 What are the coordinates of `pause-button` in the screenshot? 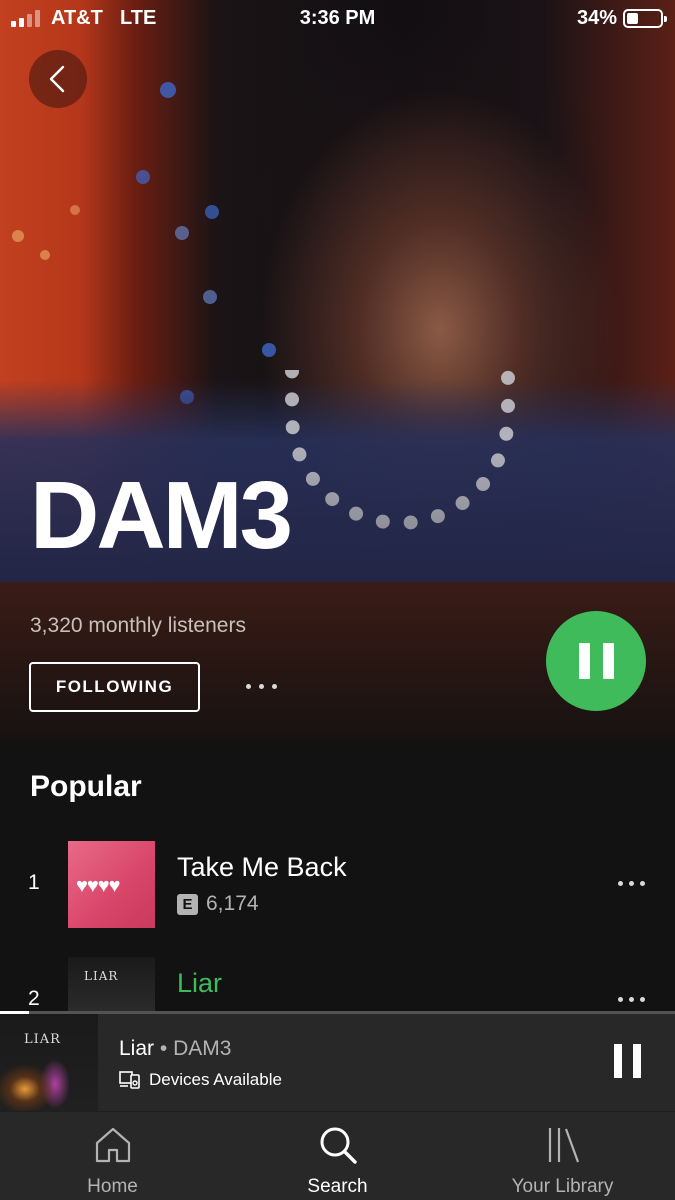 It's located at (627, 1061).